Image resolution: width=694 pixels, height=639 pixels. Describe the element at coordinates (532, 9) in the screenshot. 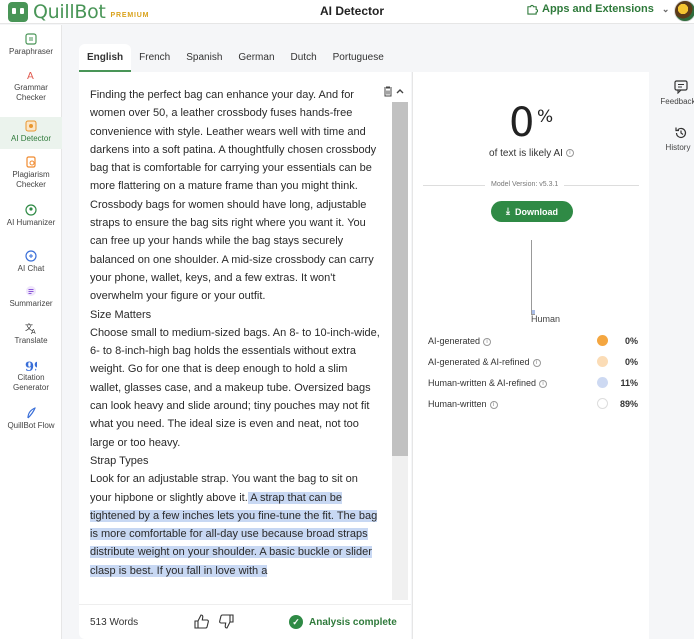

I see `puzzle-icon` at that location.